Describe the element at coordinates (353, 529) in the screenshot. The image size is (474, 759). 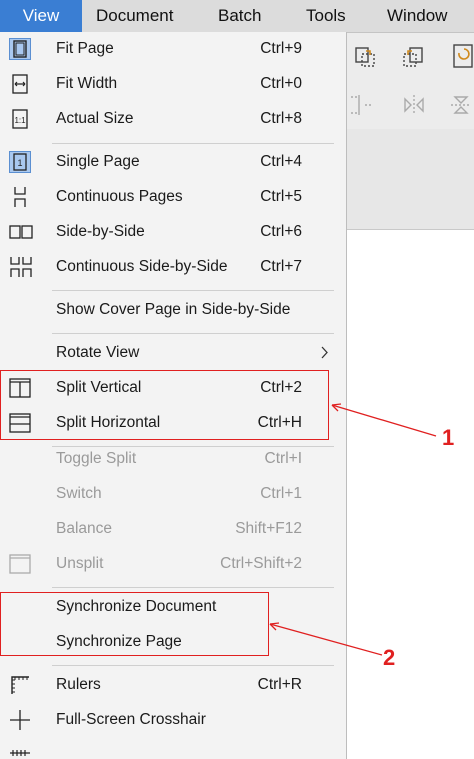
I see `callout-arrows` at that location.